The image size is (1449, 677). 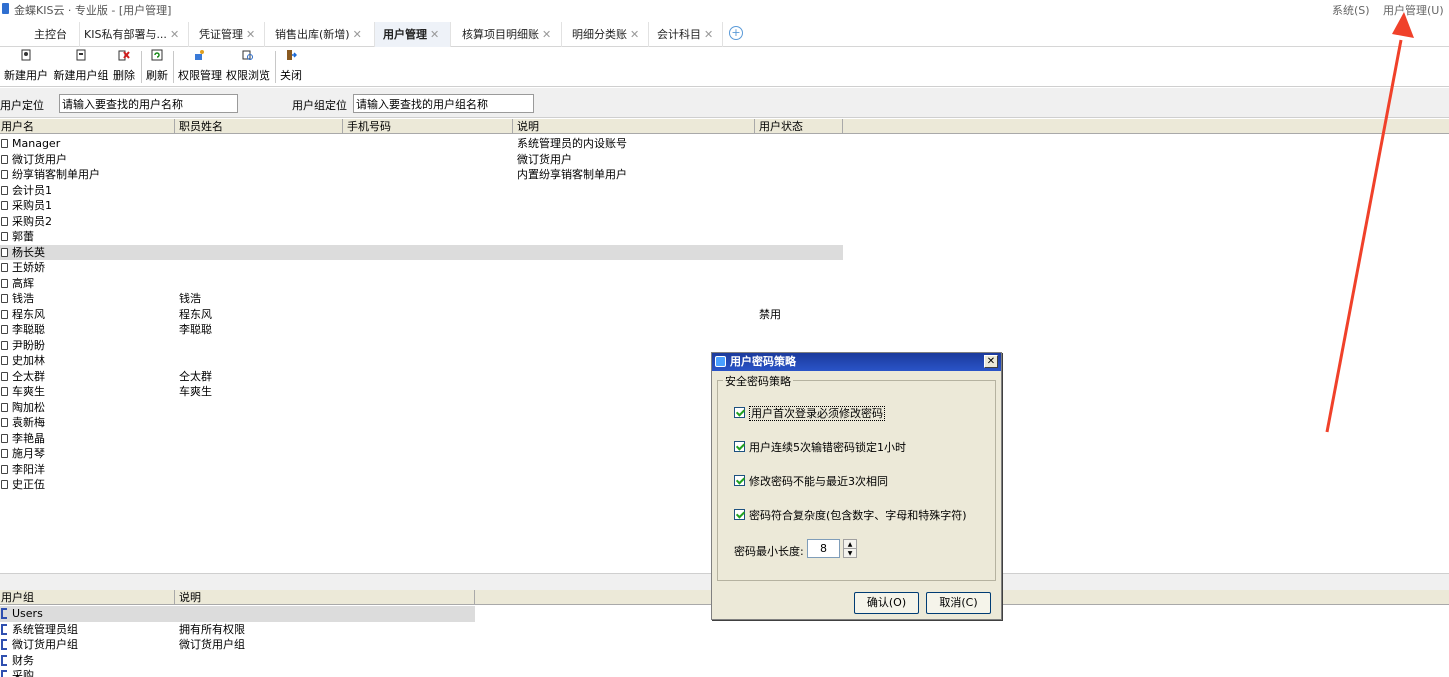 What do you see at coordinates (1351, 10) in the screenshot?
I see `menu-system: 系统(S)` at bounding box center [1351, 10].